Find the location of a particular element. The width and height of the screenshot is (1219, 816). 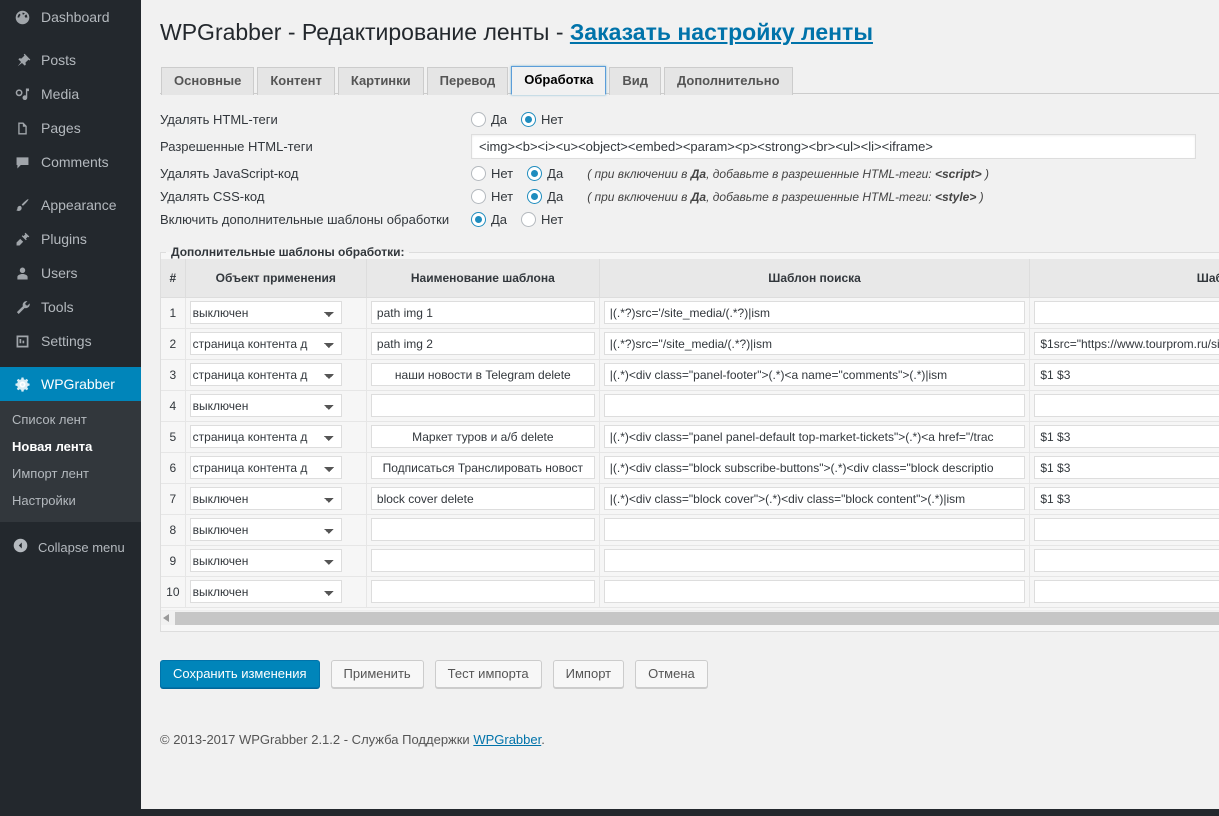

bottom-bar is located at coordinates (680, 812).